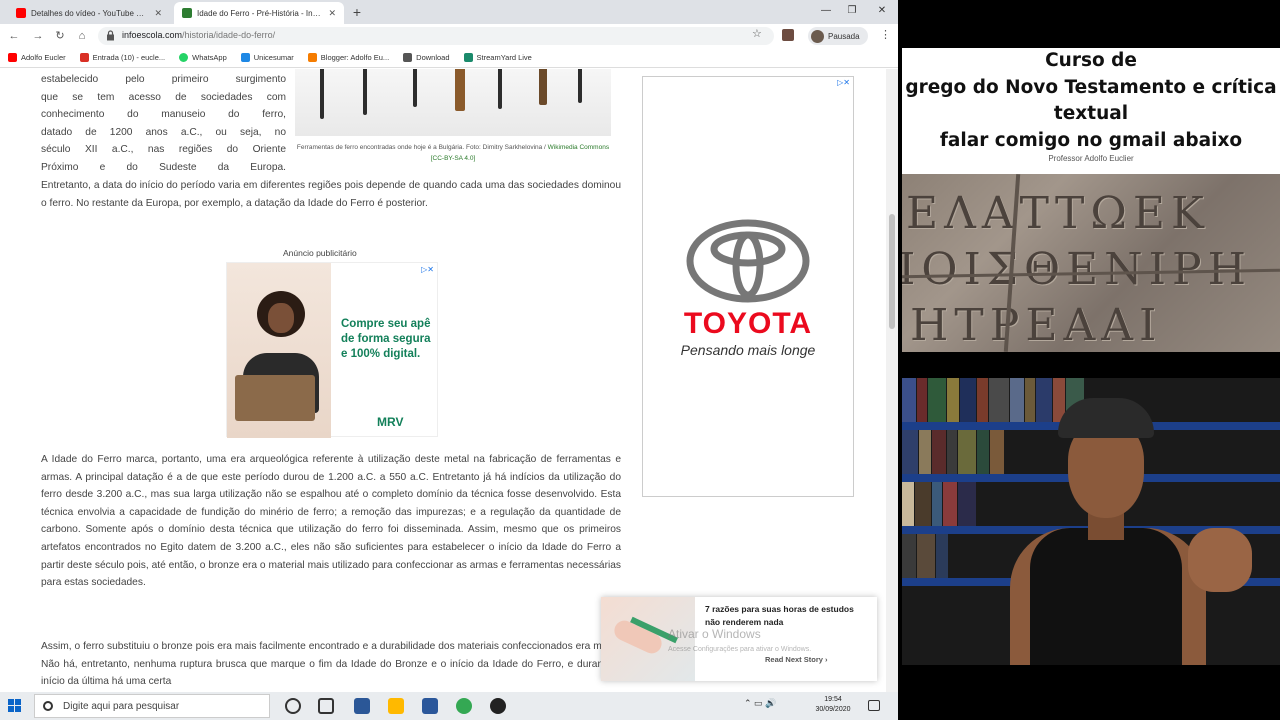  What do you see at coordinates (121, 706) in the screenshot?
I see `search-placeholder: Digite aqui para pesquisar` at bounding box center [121, 706].